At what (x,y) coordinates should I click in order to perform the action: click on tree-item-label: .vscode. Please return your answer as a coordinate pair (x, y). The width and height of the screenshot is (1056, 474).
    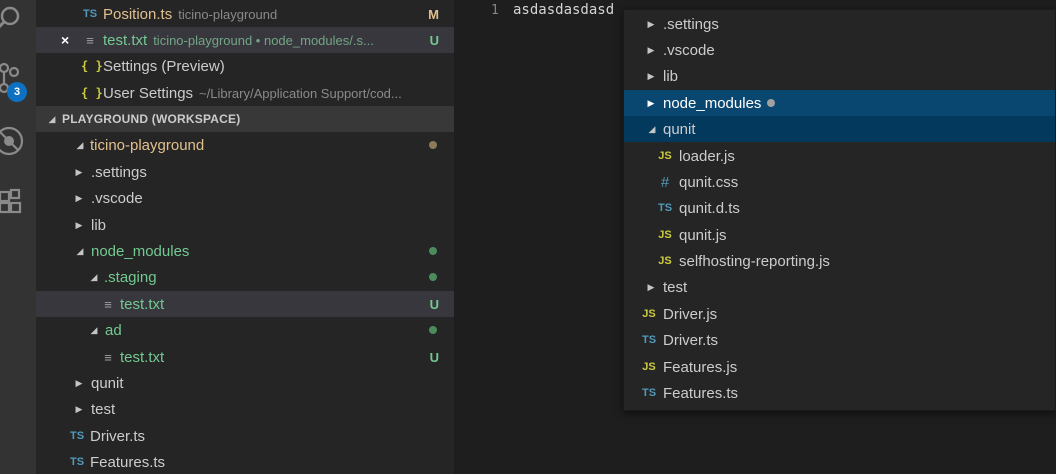
    Looking at the image, I should click on (117, 198).